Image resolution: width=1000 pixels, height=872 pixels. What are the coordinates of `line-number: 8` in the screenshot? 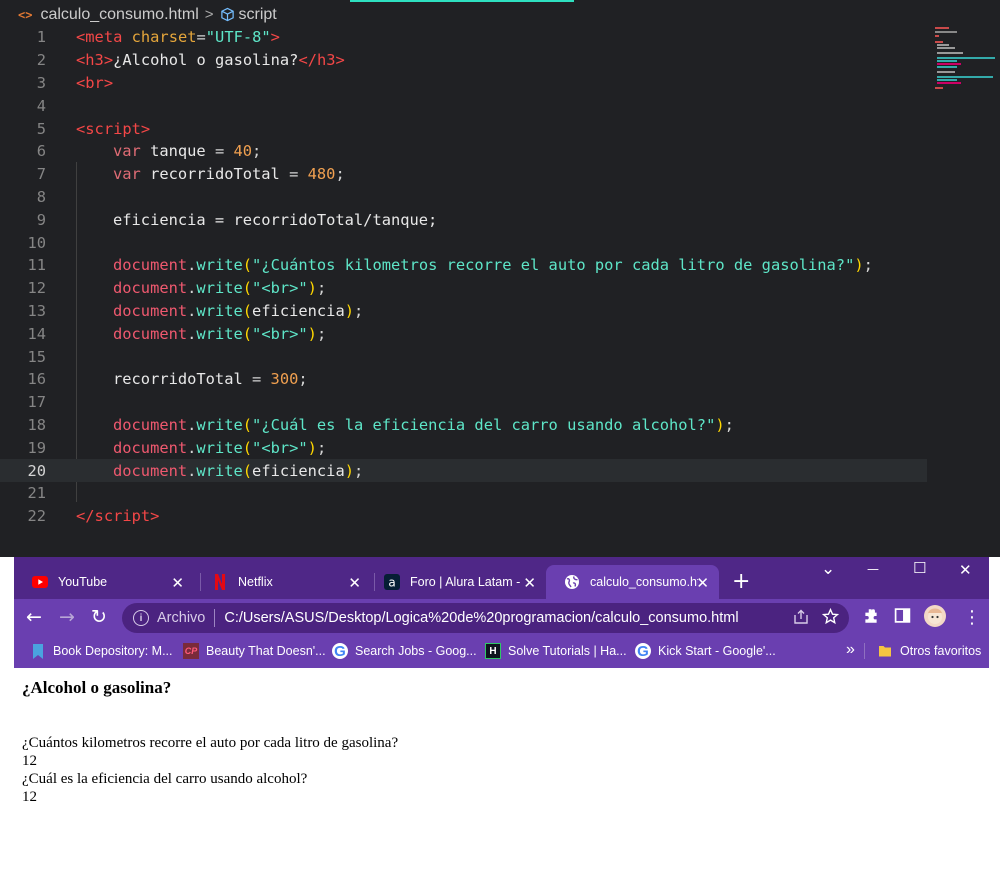 It's located at (41, 196).